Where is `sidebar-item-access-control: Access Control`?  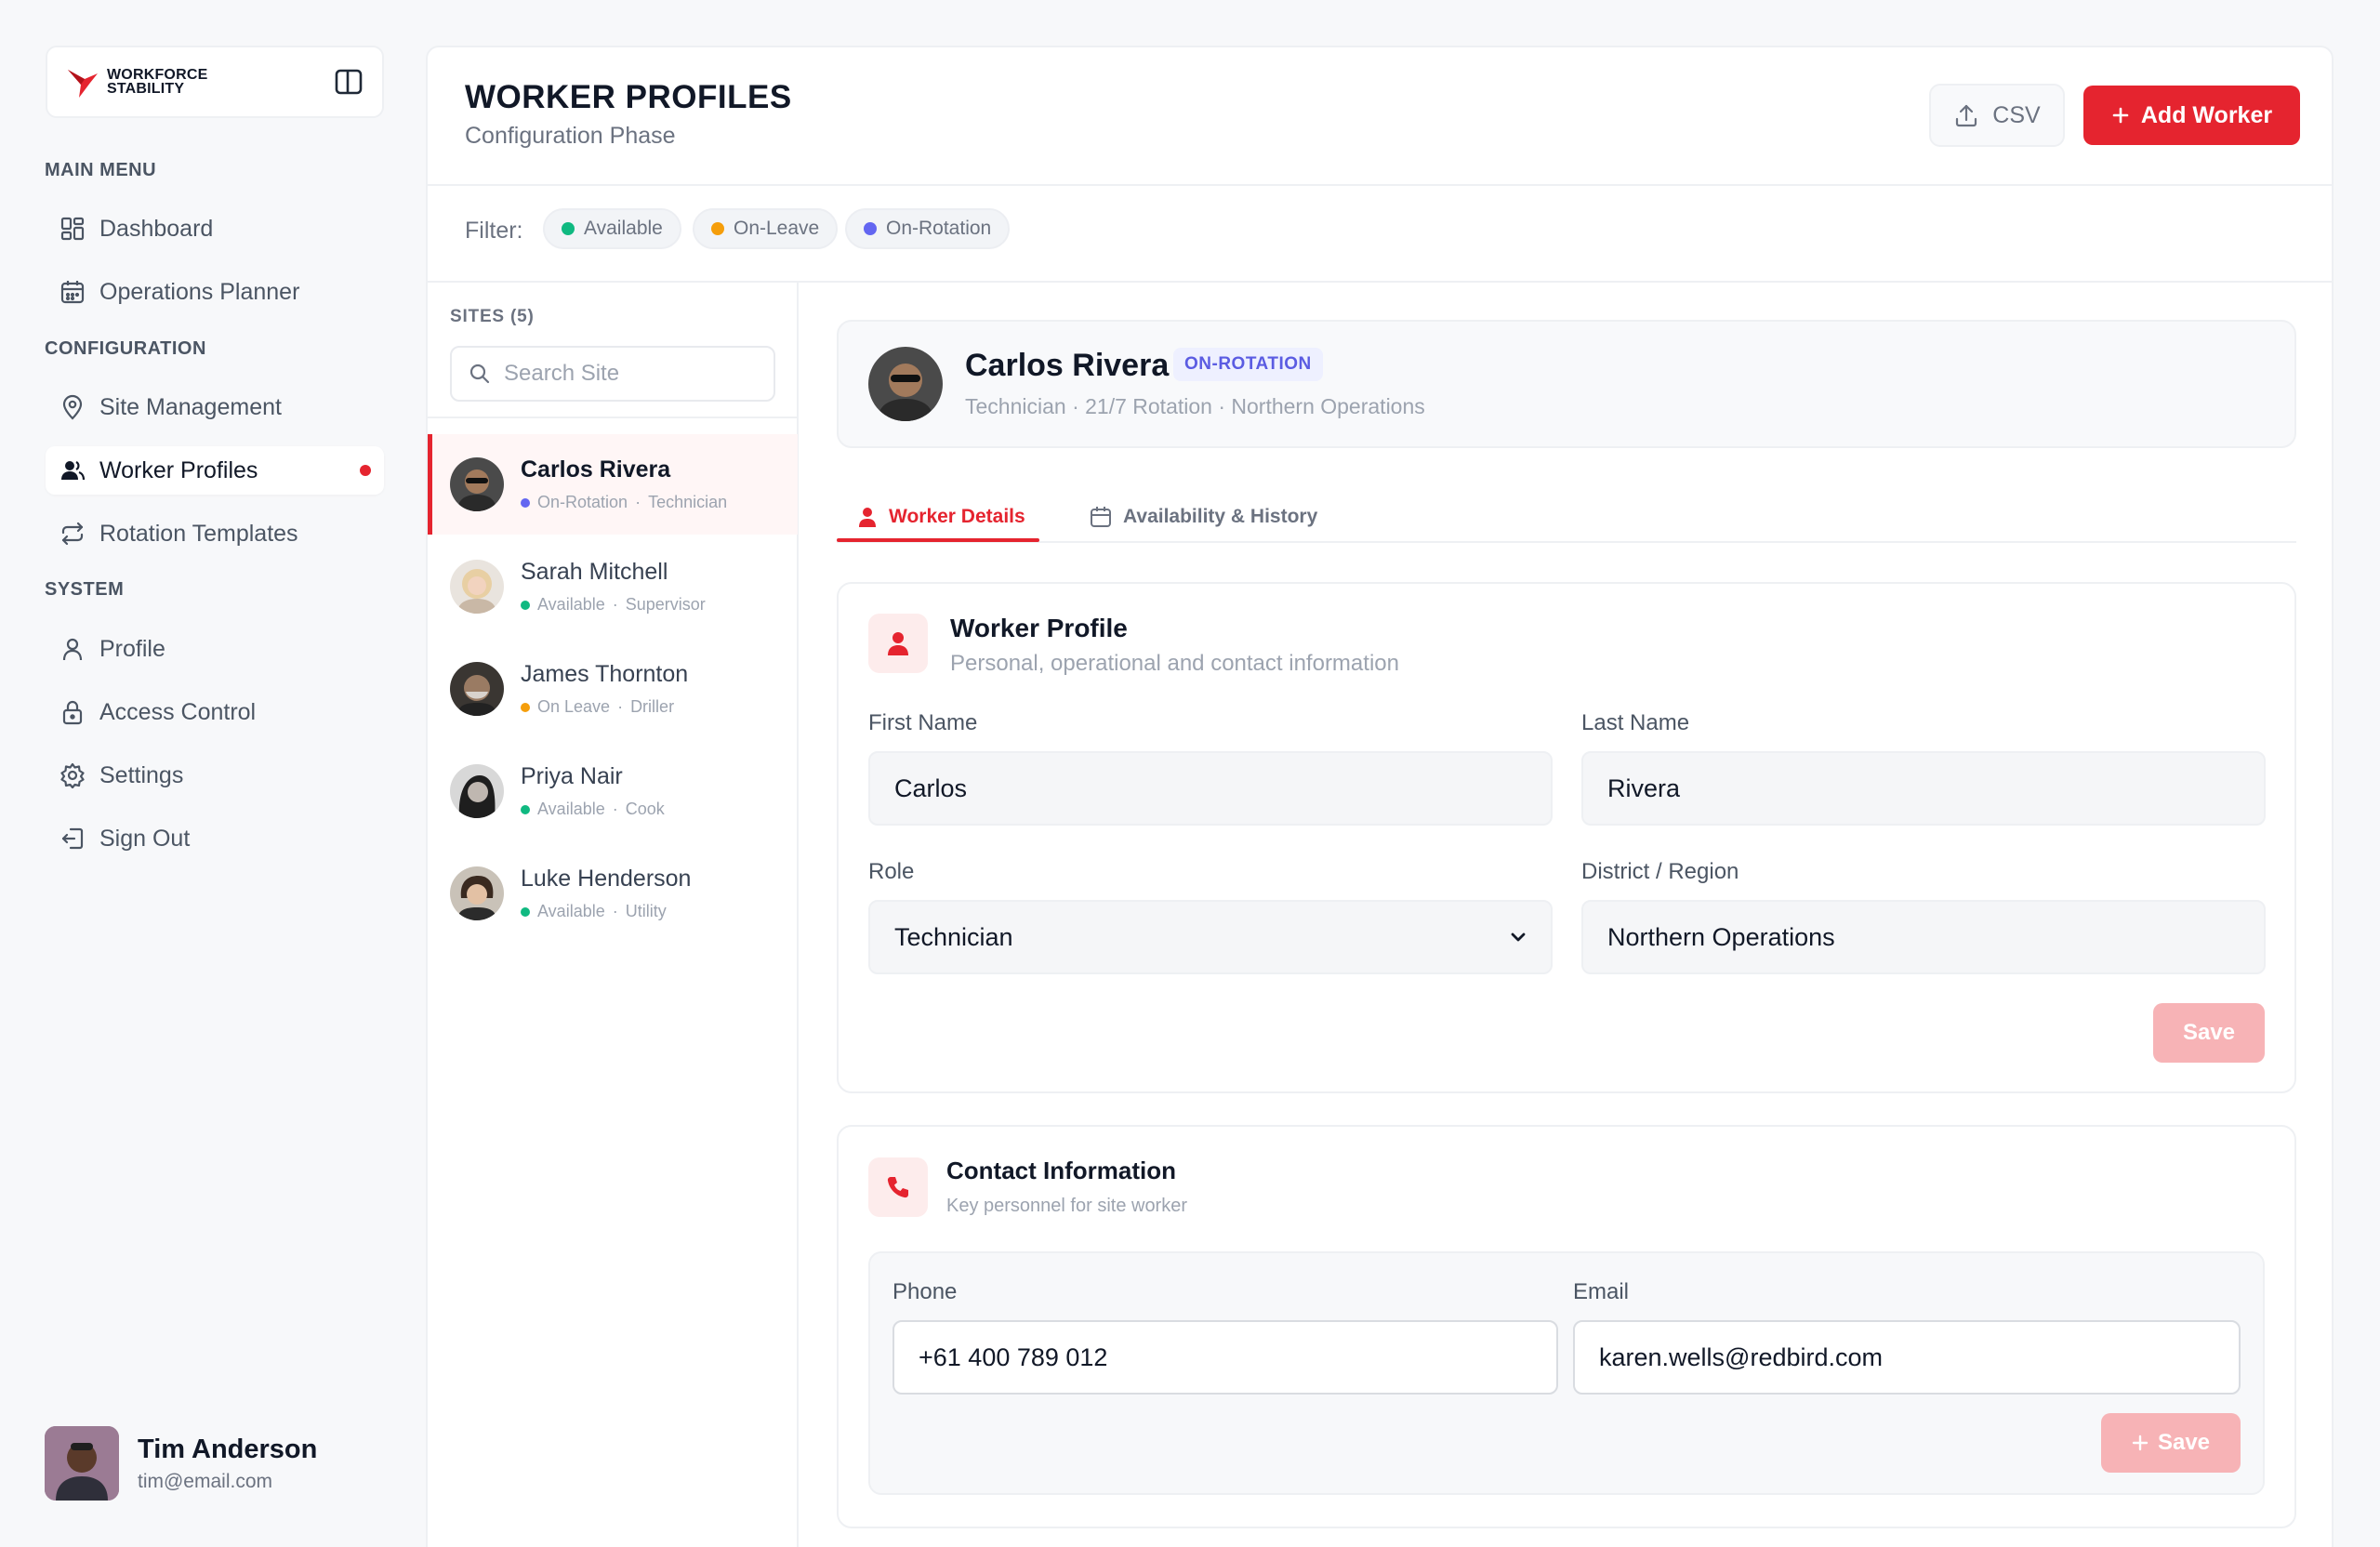
sidebar-item-access-control: Access Control is located at coordinates (215, 712).